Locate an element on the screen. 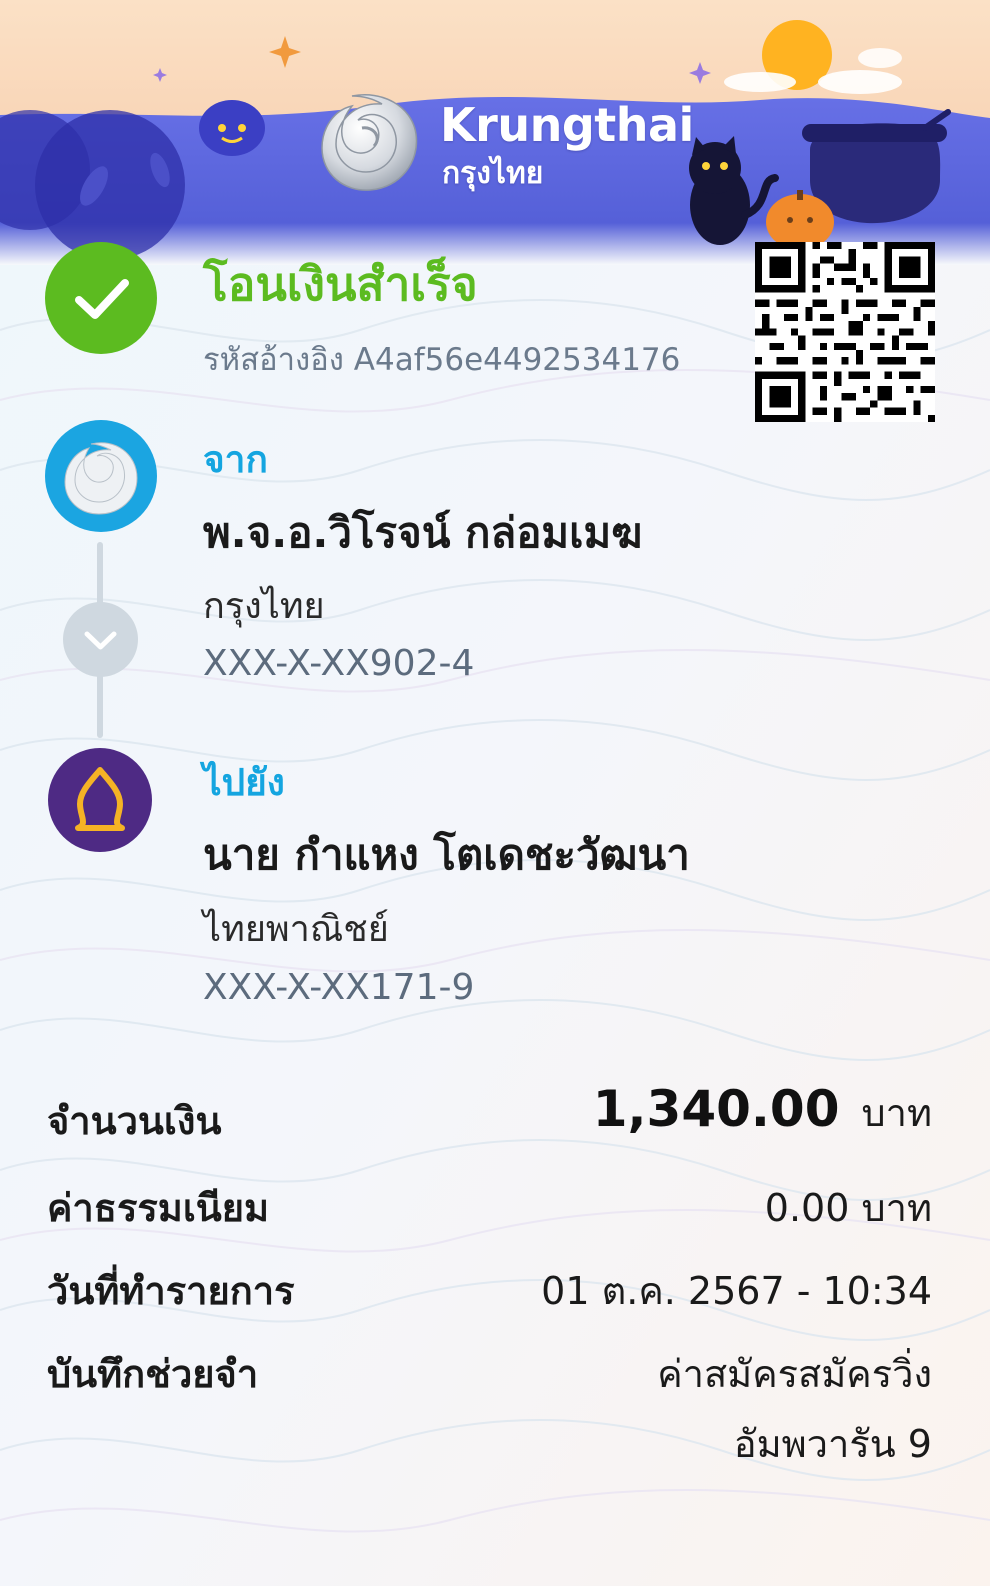  recipient-name: นาย กำแหง โตเดชะวัฒนา is located at coordinates (446, 854).